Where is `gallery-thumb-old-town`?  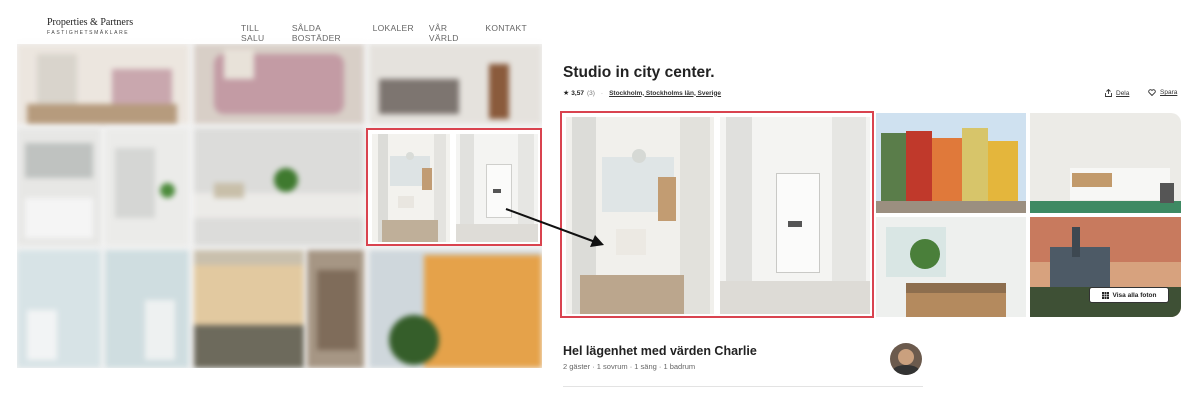
gallery-thumb-old-town is located at coordinates (951, 163).